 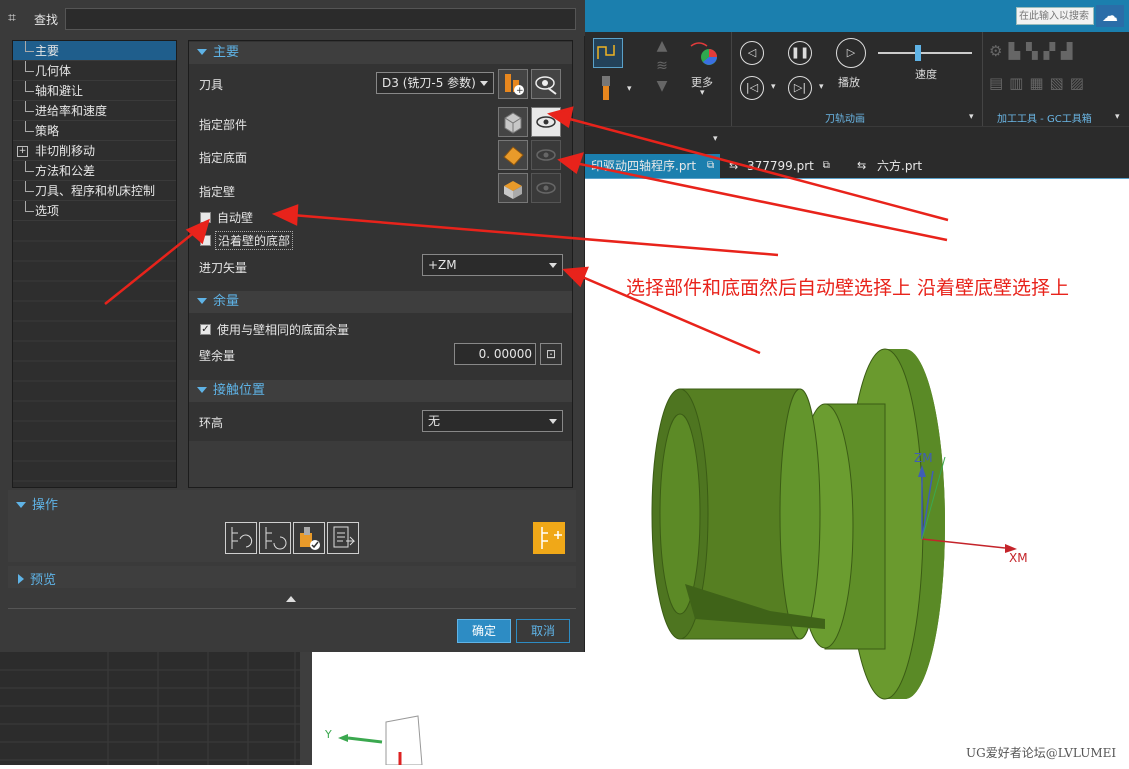 What do you see at coordinates (205, 329) in the screenshot?
I see `same-floor-stock-checkbox: ✓` at bounding box center [205, 329].